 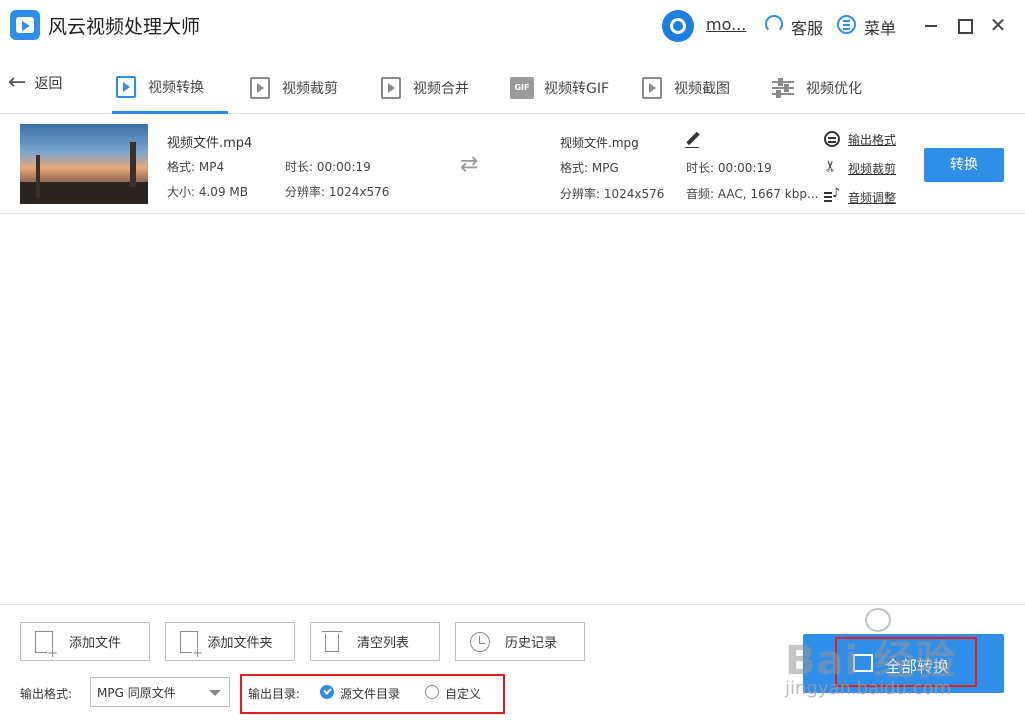 I want to click on shuffle-arrows-icon: ⇄, so click(x=469, y=164).